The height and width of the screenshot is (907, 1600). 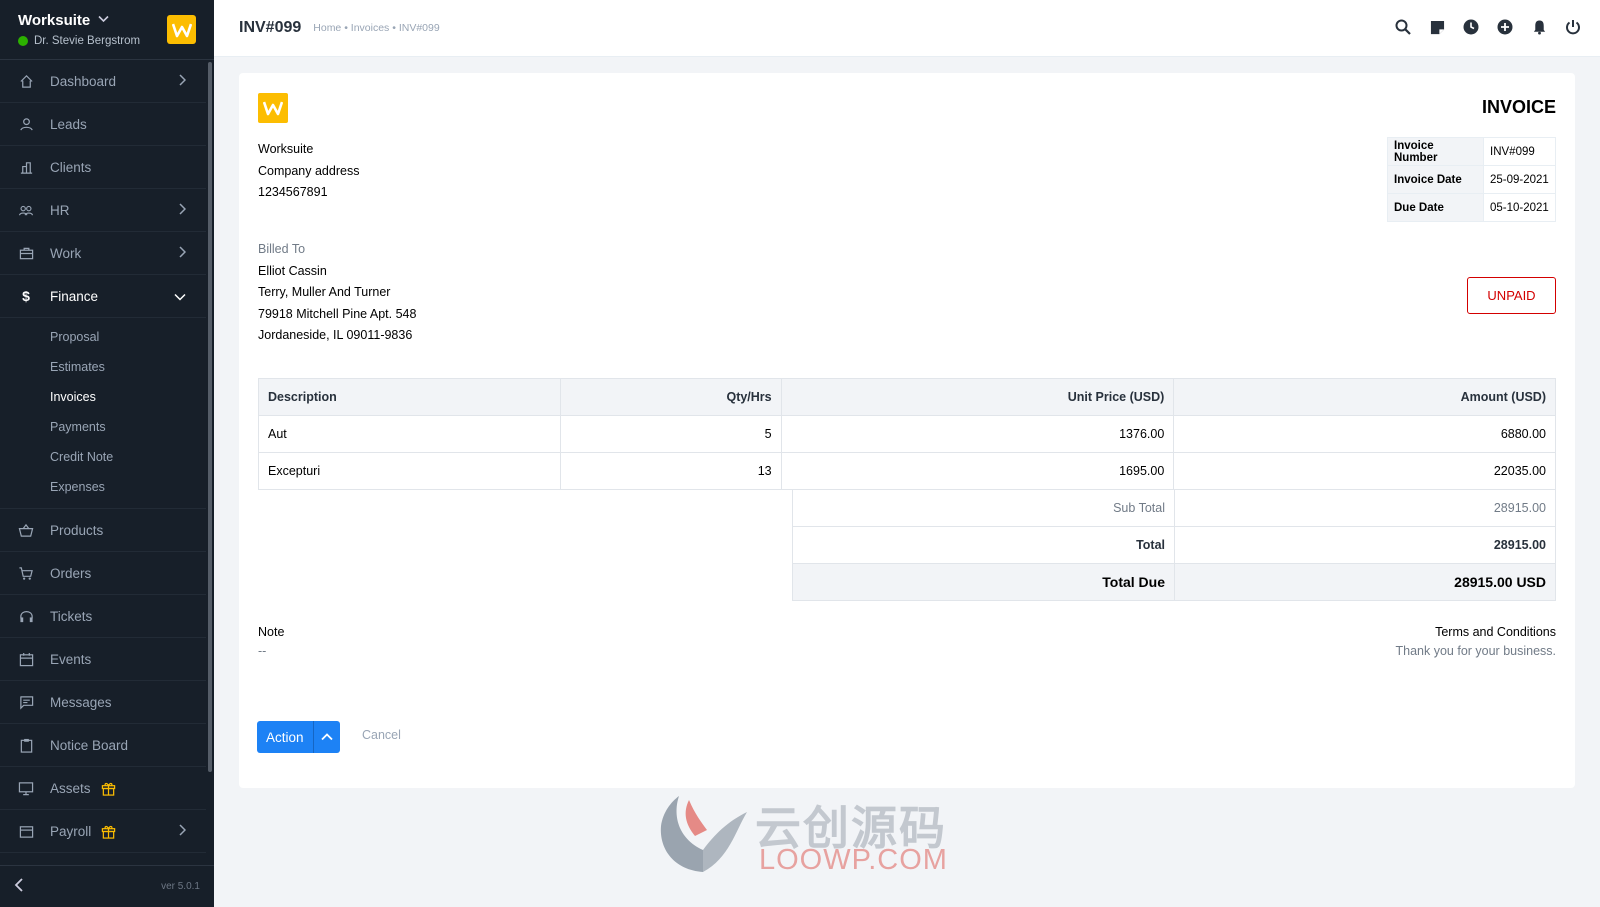 I want to click on sidebar-item-assets: Assets, so click(x=103, y=788).